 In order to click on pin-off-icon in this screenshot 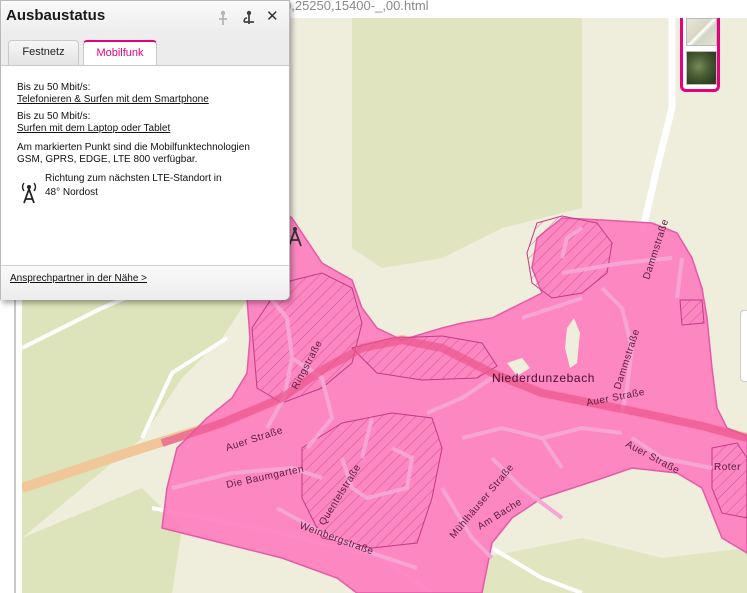, I will do `click(223, 18)`.